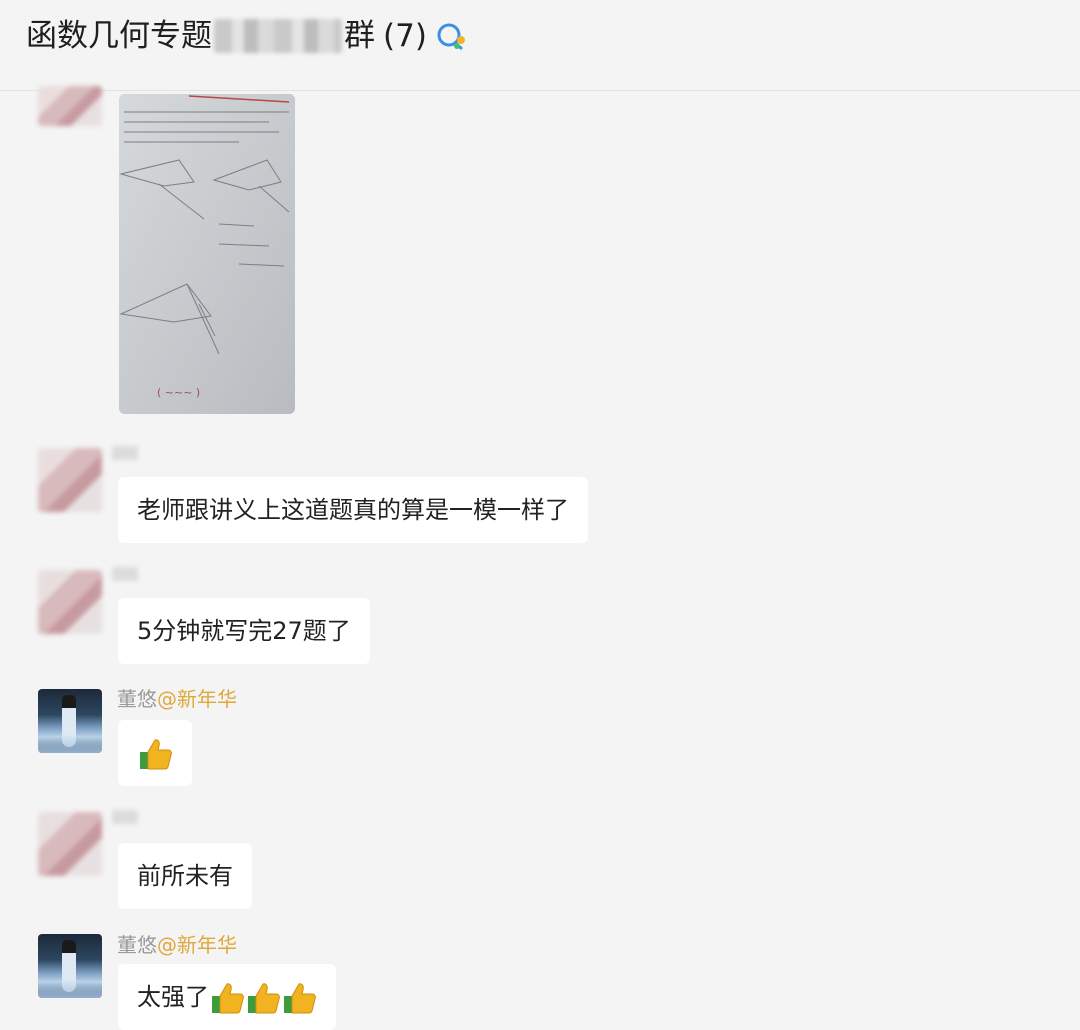 This screenshot has height=1030, width=1080. I want to click on chat-title-prefix: 函数几何专题, so click(119, 36).